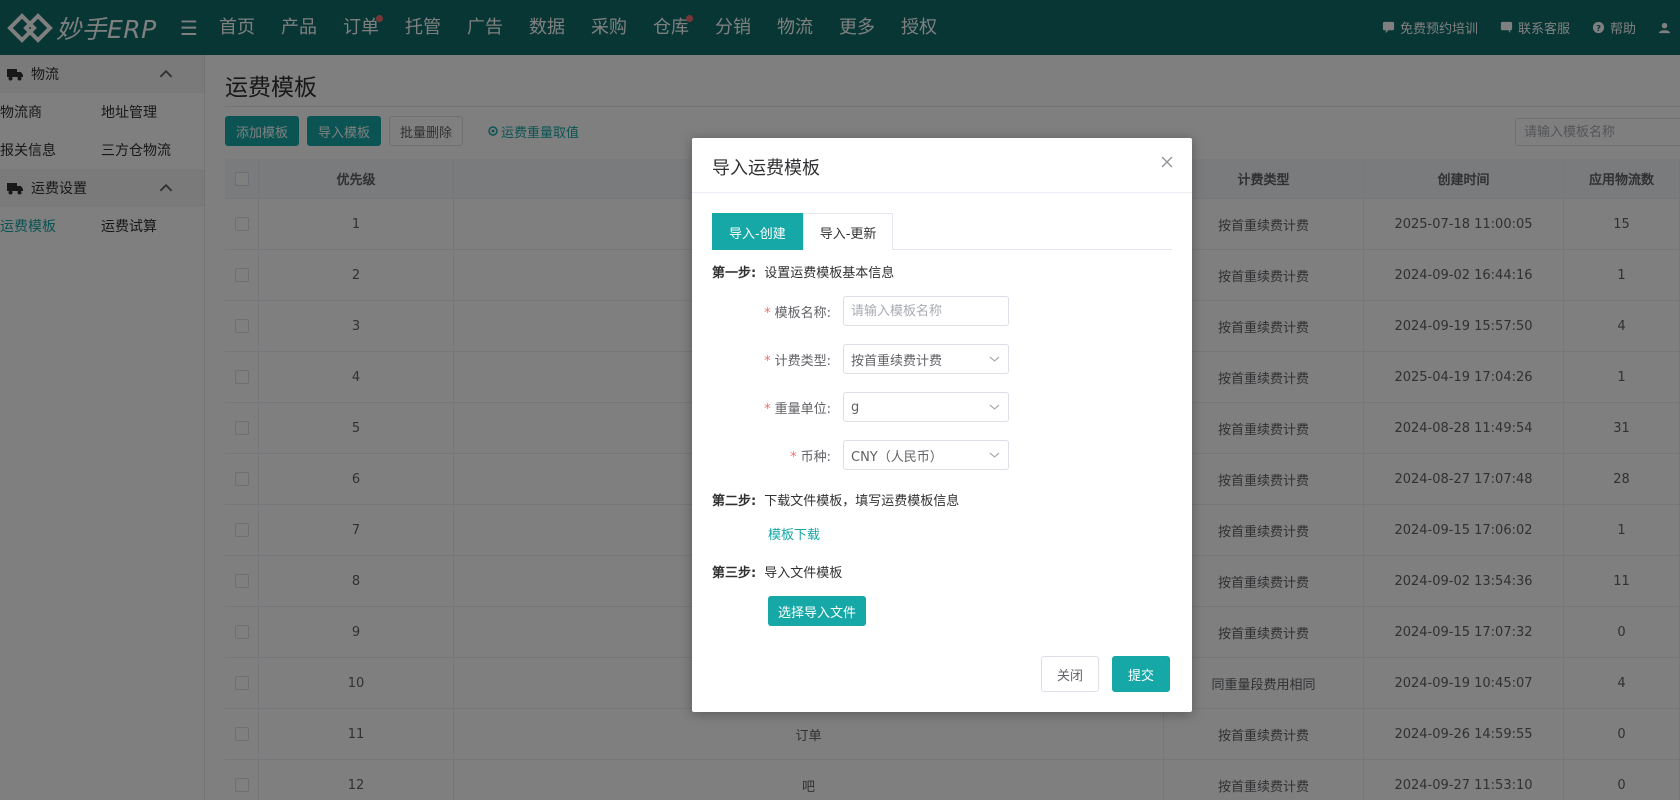 The image size is (1680, 800). I want to click on weight-unit-label: * 重量单位:, so click(797, 409).